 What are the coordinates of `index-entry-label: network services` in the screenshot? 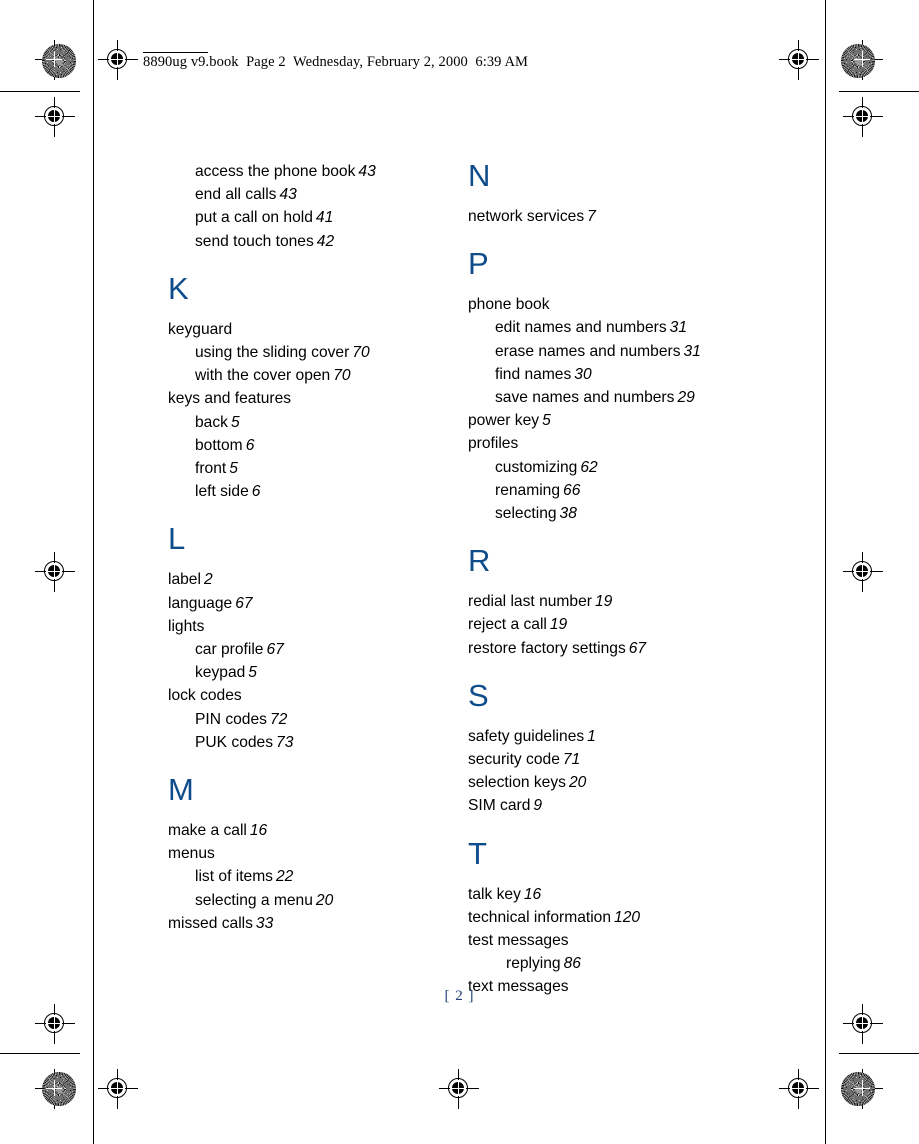 It's located at (526, 216).